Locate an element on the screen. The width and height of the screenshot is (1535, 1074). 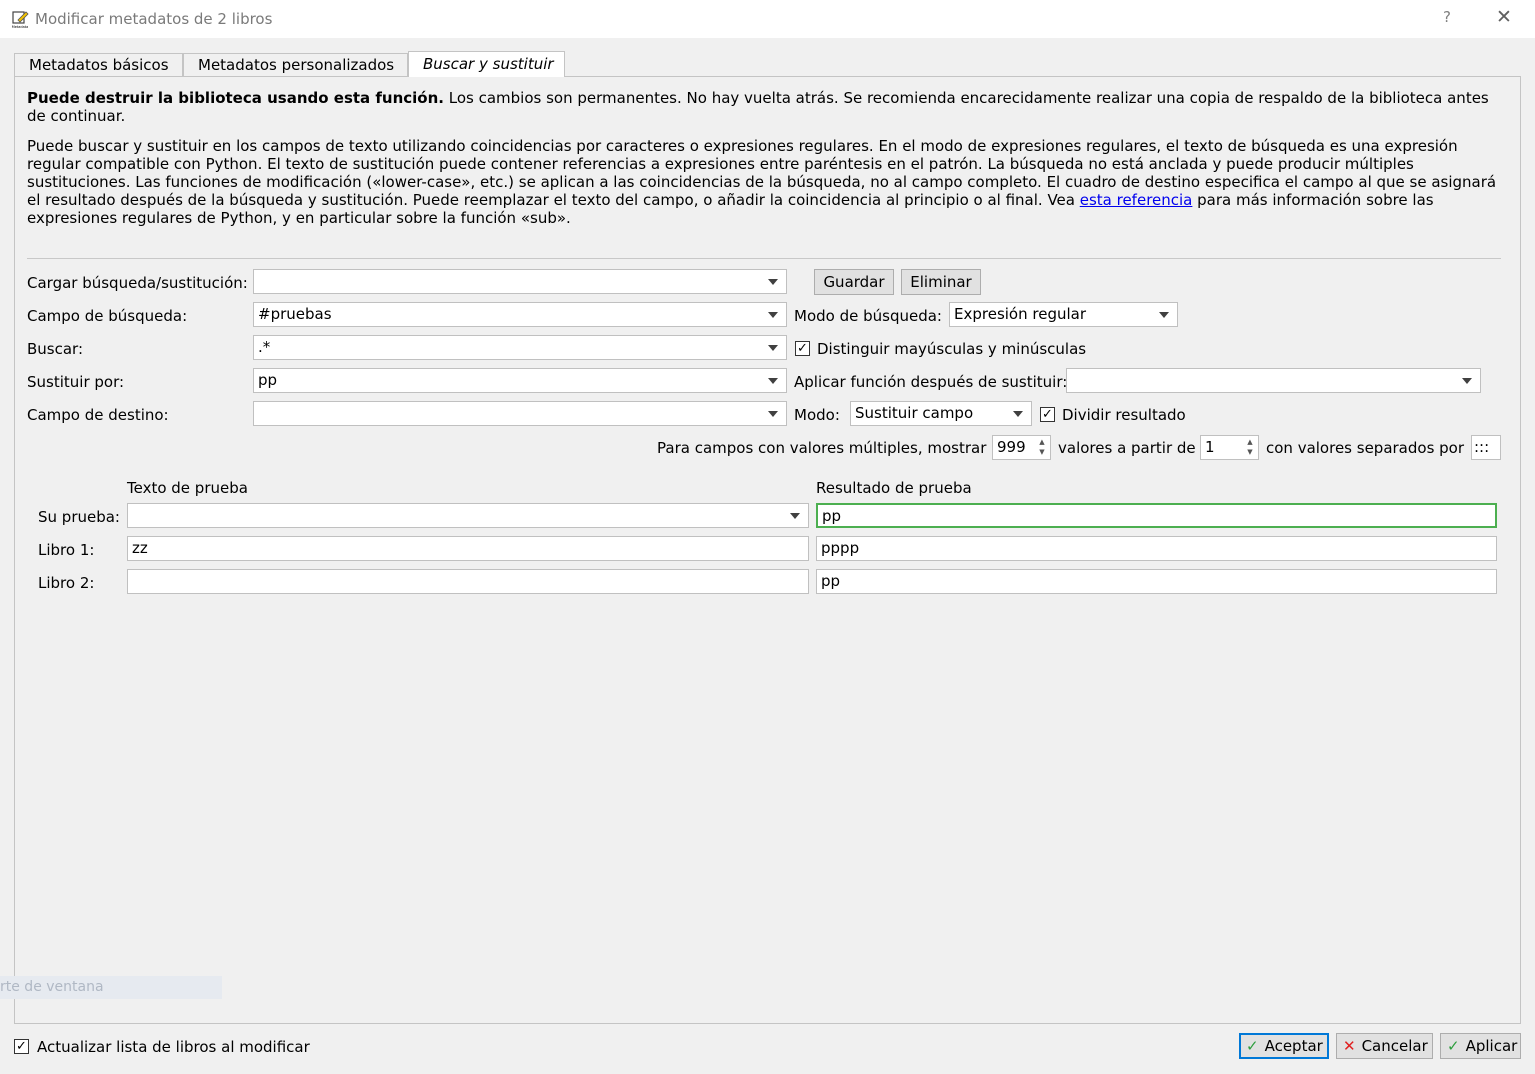
apply-label: Aplicar is located at coordinates (1491, 1046).